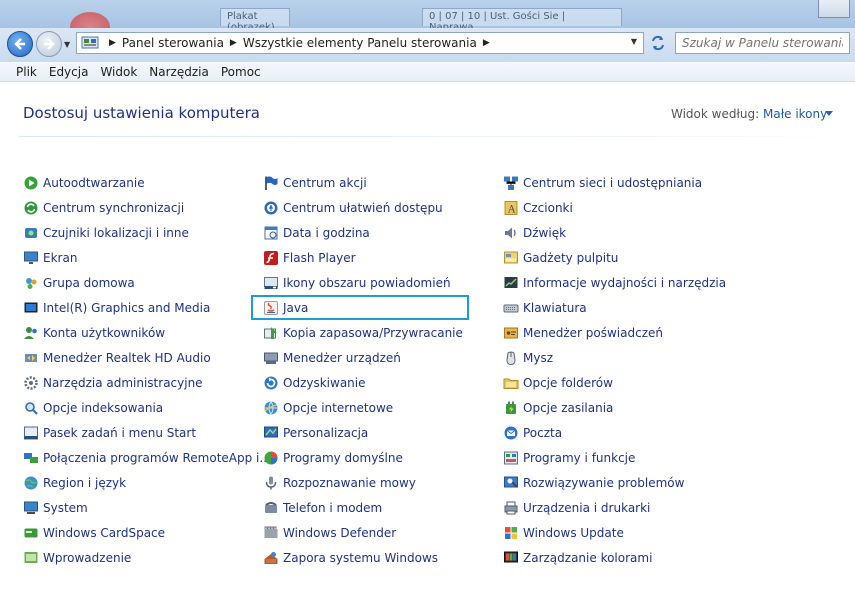 The image size is (855, 589). Describe the element at coordinates (829, 113) in the screenshot. I see `chevron-down-icon` at that location.